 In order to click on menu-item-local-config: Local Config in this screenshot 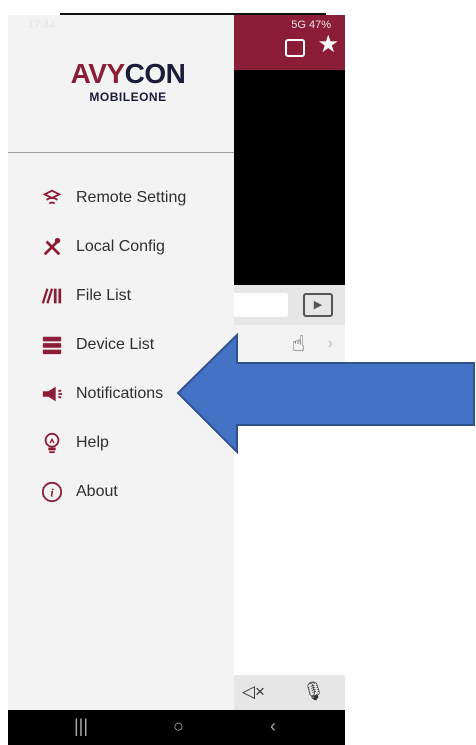, I will do `click(121, 246)`.